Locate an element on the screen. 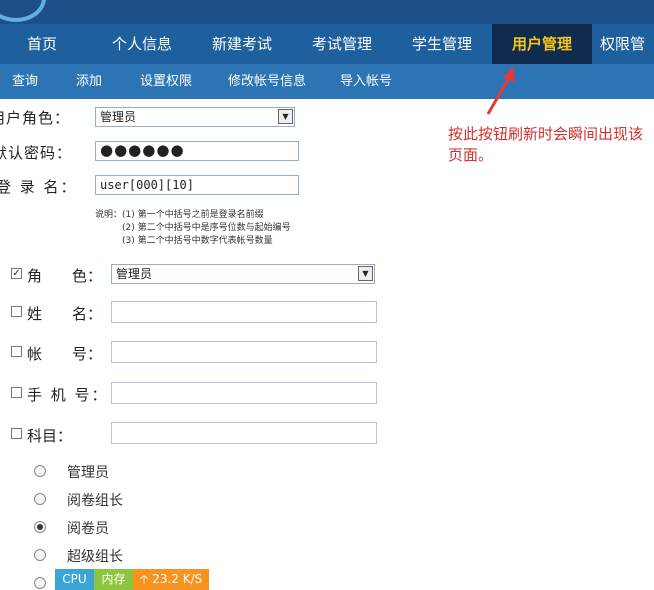  subnav-import-account: 导入帐号 is located at coordinates (366, 81).